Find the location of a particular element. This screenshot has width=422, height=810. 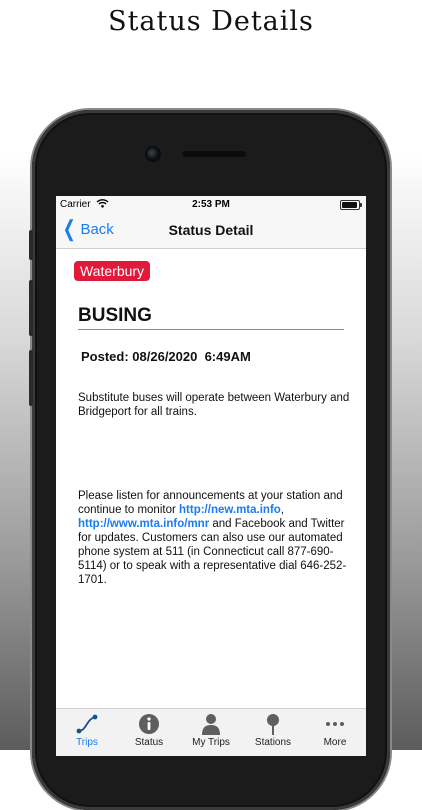

pin-icon is located at coordinates (273, 724).